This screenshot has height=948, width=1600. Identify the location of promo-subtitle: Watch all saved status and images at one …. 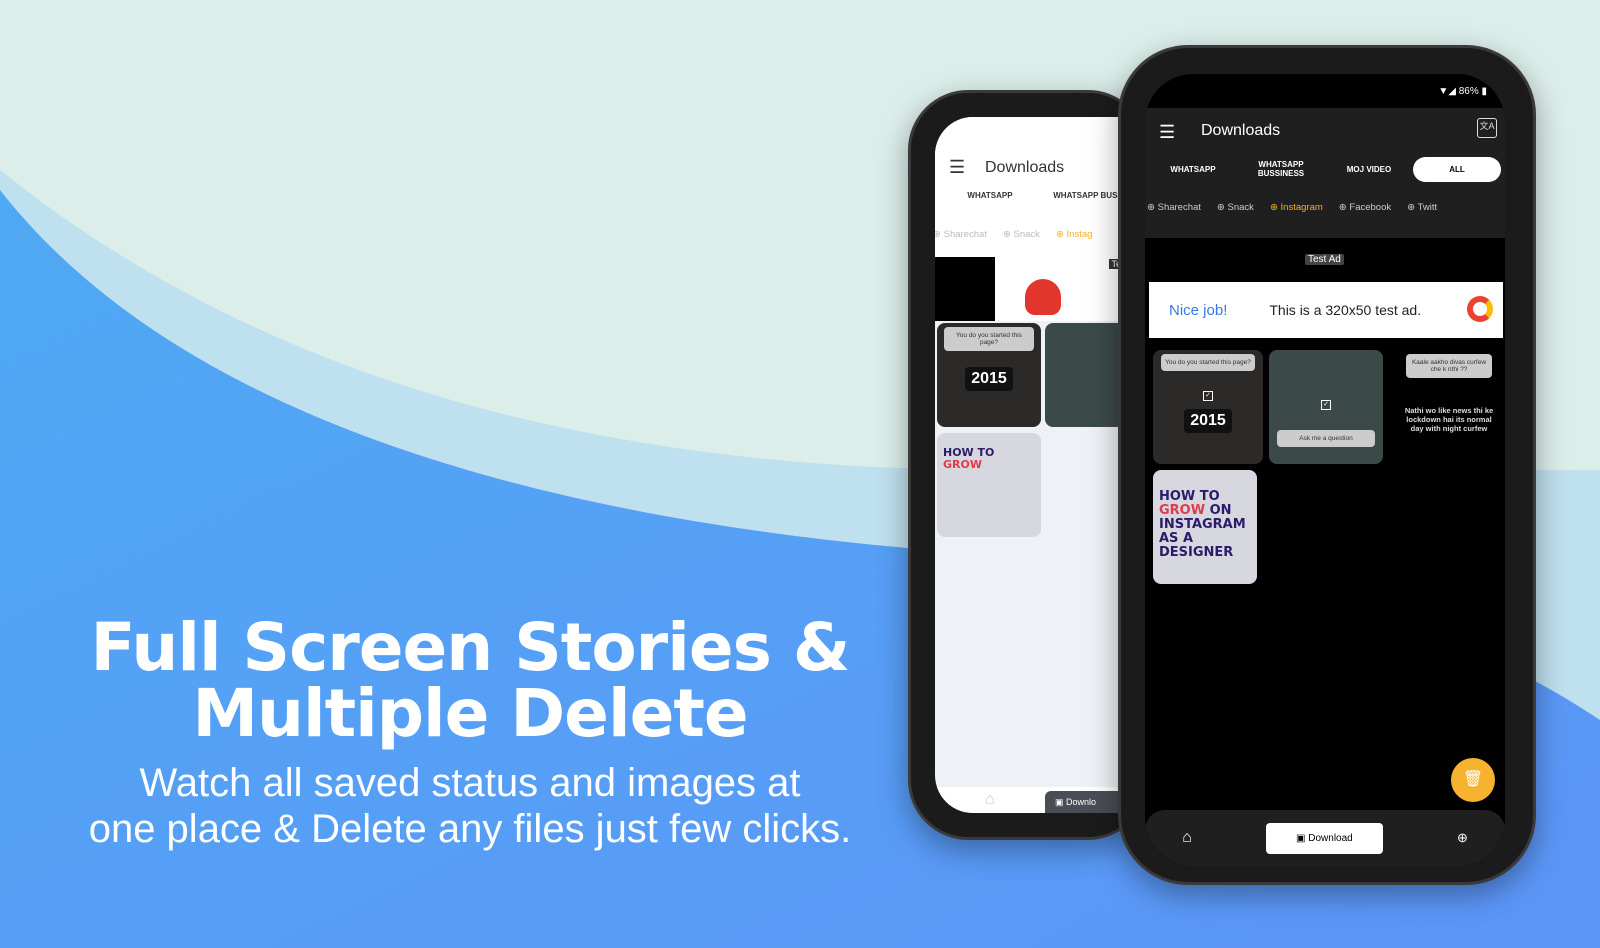
(470, 806).